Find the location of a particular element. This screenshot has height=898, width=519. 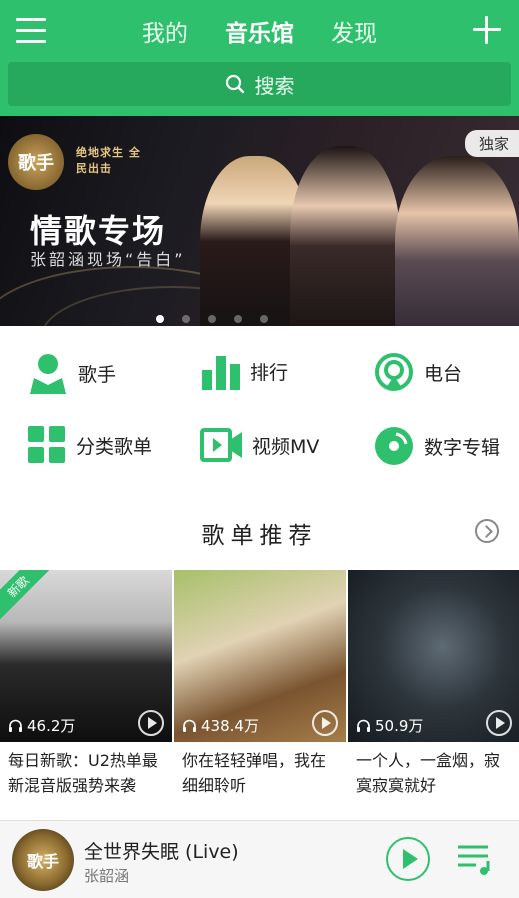

category-label: 排行 is located at coordinates (269, 372).